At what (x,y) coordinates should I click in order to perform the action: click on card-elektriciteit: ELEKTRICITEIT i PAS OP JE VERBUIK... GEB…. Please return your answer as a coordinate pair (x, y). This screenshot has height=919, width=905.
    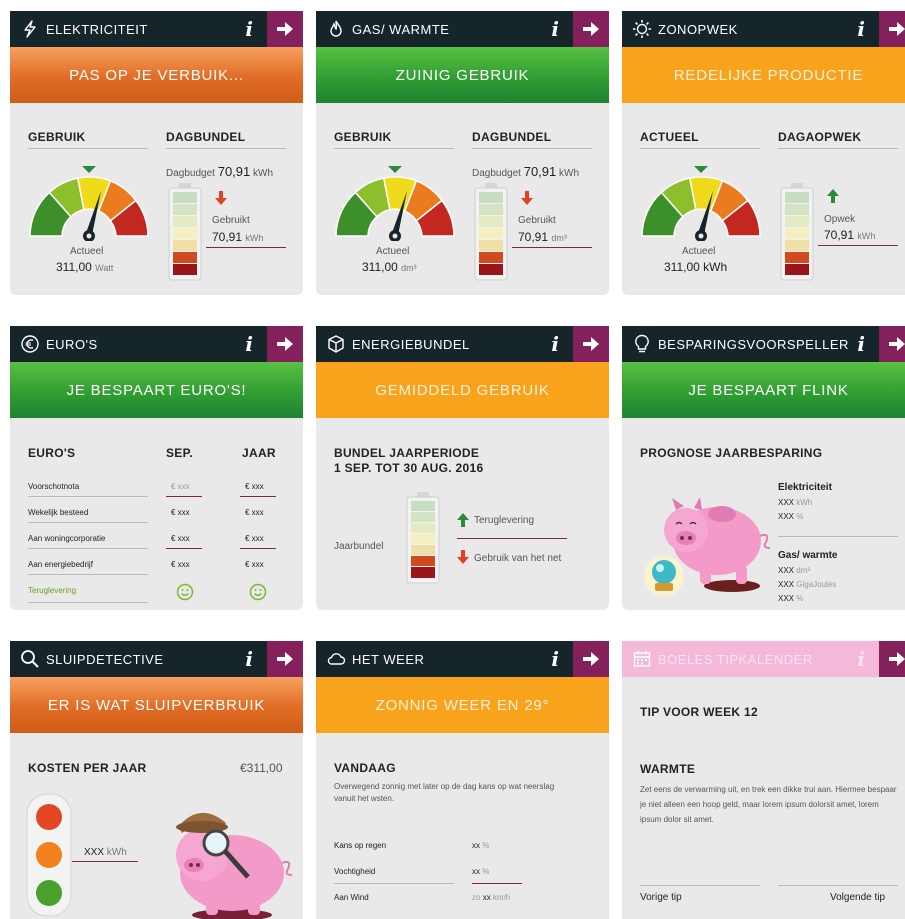
    Looking at the image, I should click on (156, 153).